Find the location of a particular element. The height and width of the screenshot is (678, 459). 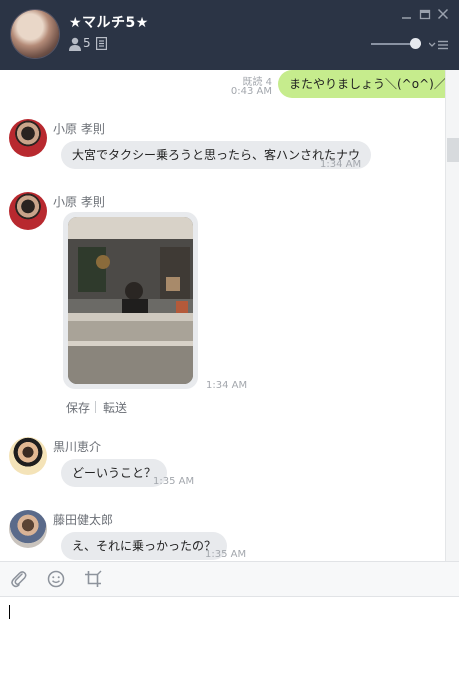

chat-header: ★マルチ5★ 5 is located at coordinates (229, 35).